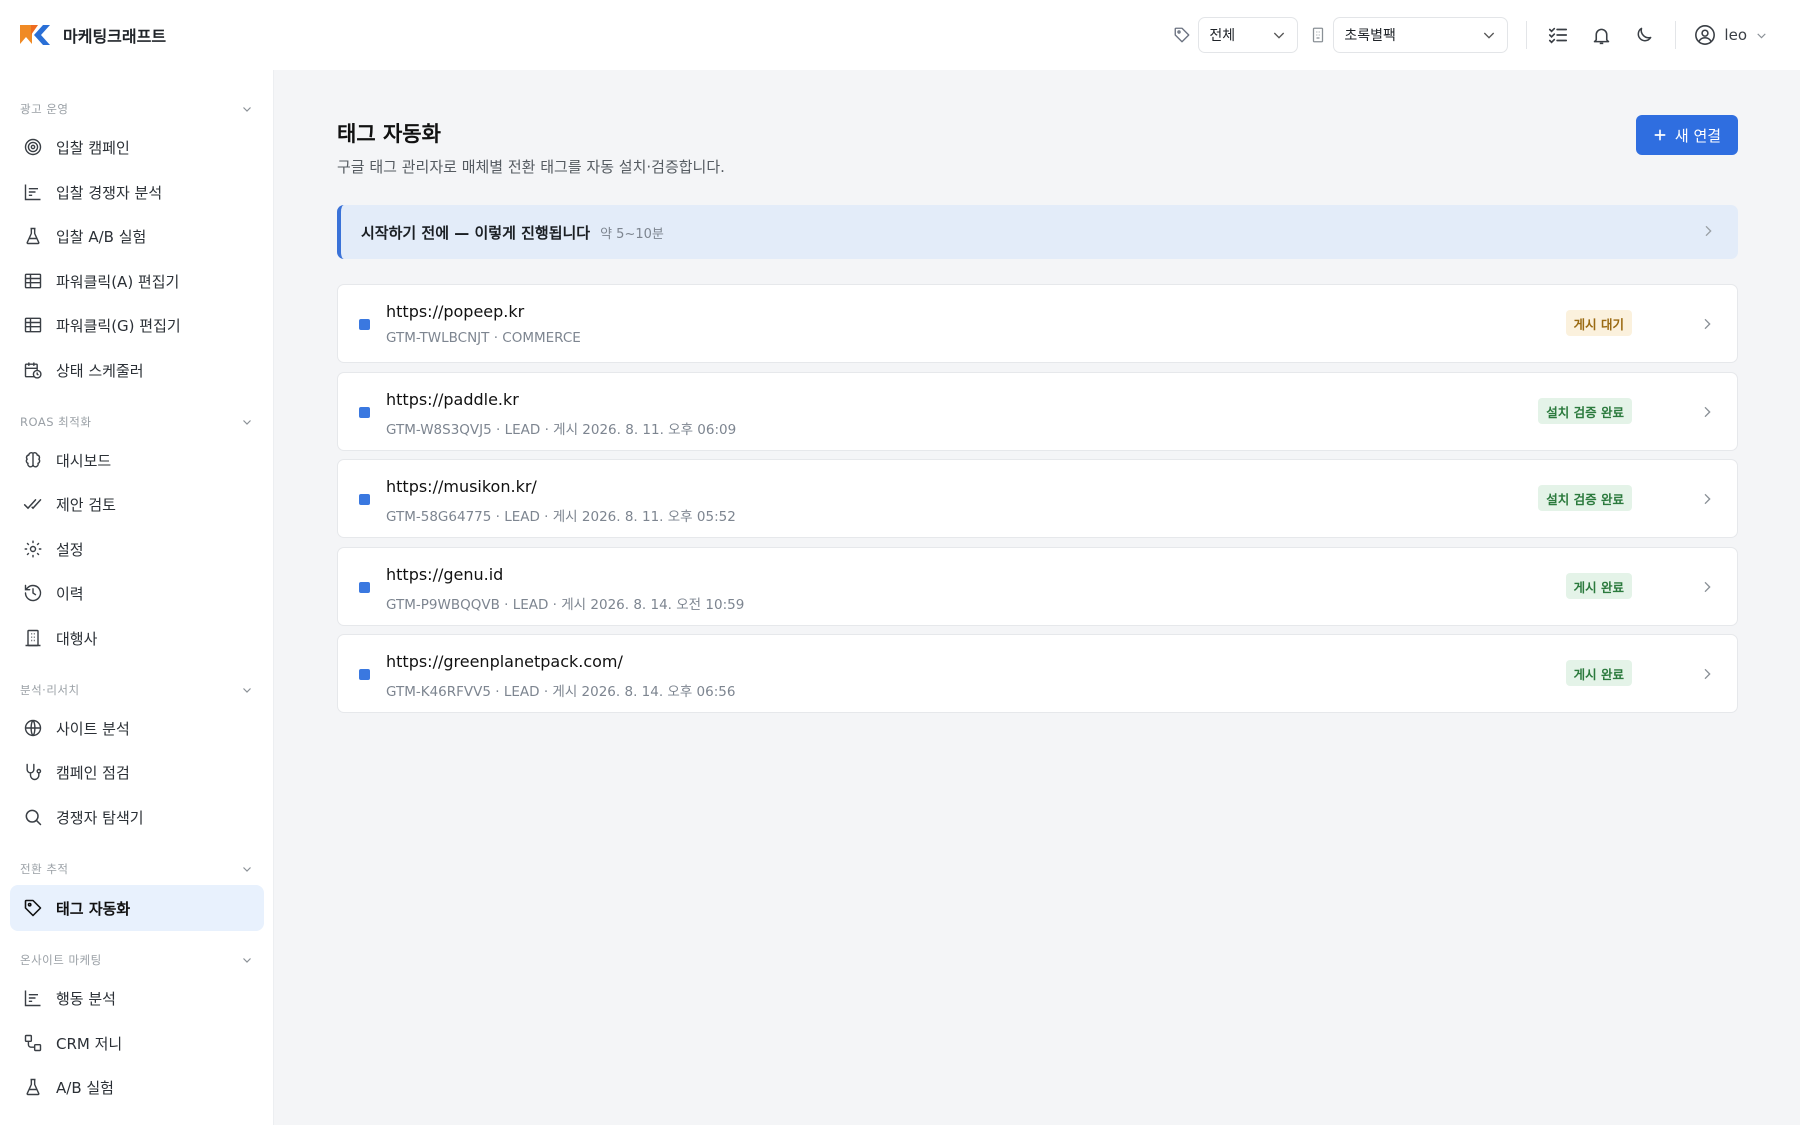 The image size is (1800, 1125). Describe the element at coordinates (118, 325) in the screenshot. I see `sidebar-item-label: 파워클릭(G) 편집기` at that location.